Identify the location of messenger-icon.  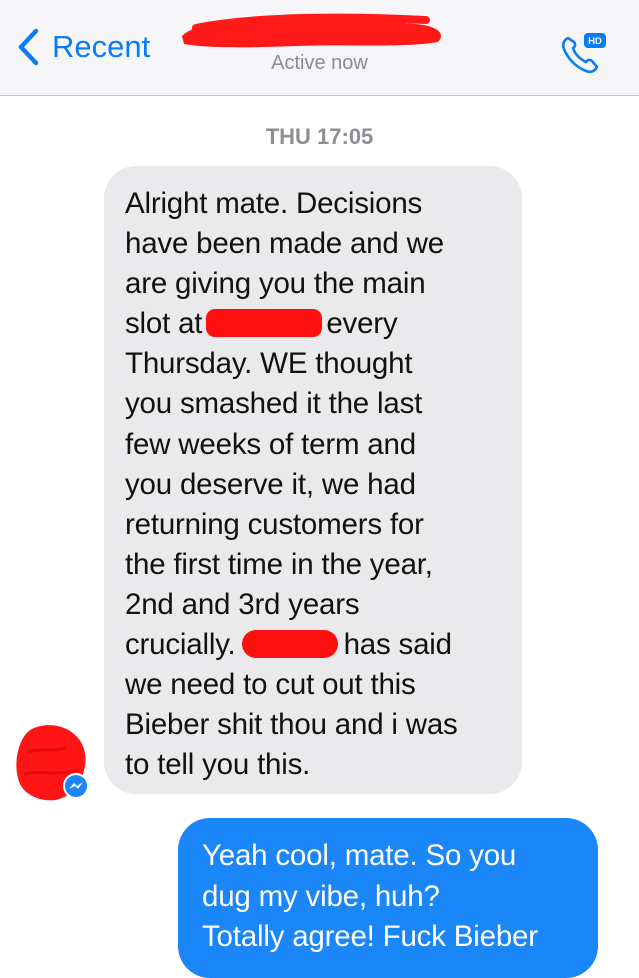
(76, 786).